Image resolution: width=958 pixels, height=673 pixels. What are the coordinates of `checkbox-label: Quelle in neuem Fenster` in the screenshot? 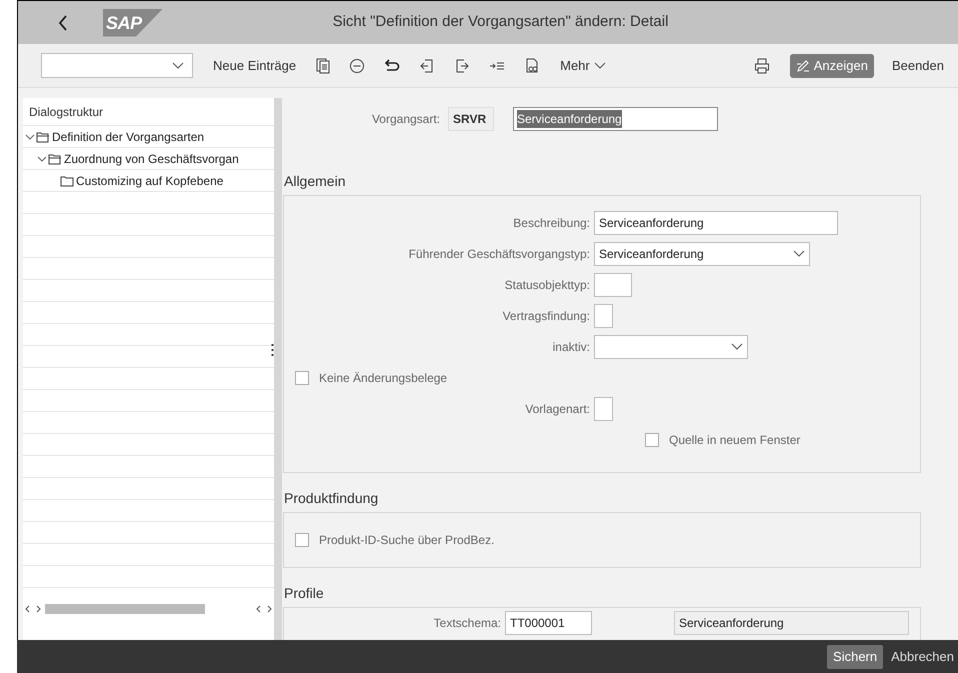 It's located at (734, 440).